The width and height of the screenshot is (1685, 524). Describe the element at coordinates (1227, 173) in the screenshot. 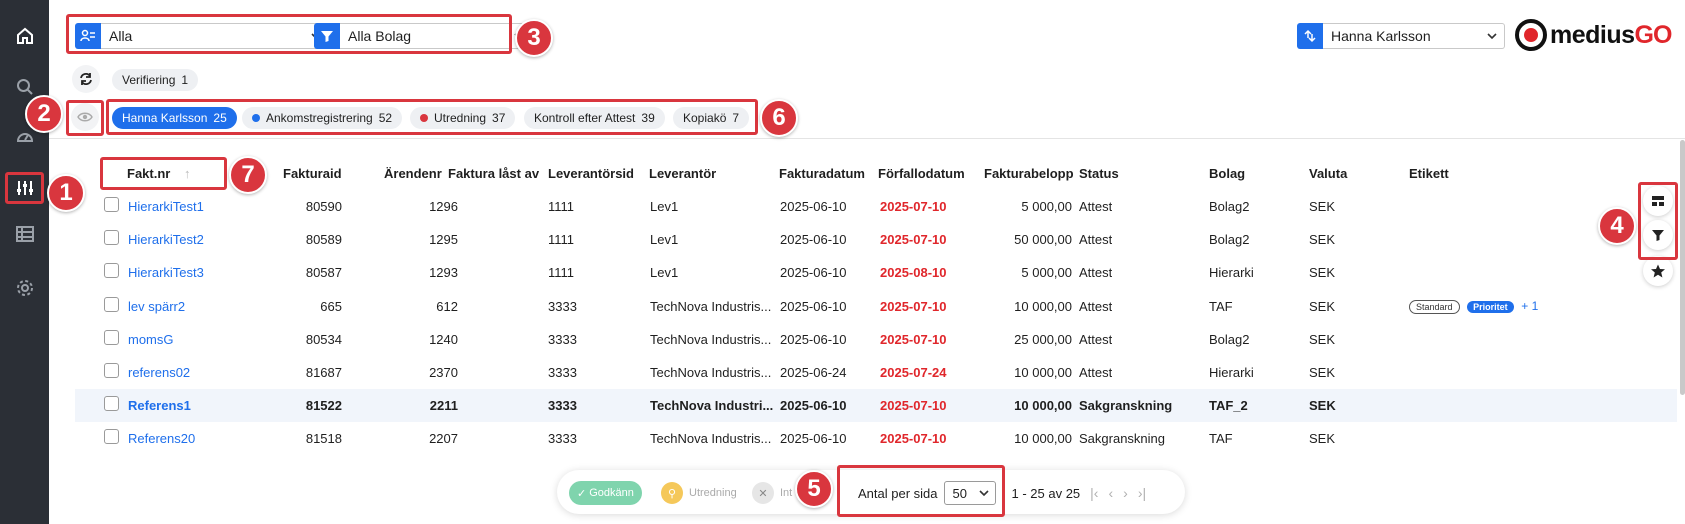

I see `col-header-bolag: Bolag` at that location.